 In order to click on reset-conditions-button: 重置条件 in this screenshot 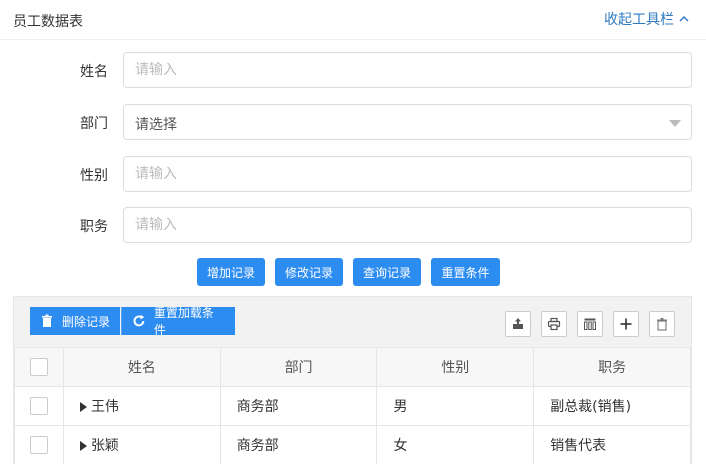, I will do `click(465, 272)`.